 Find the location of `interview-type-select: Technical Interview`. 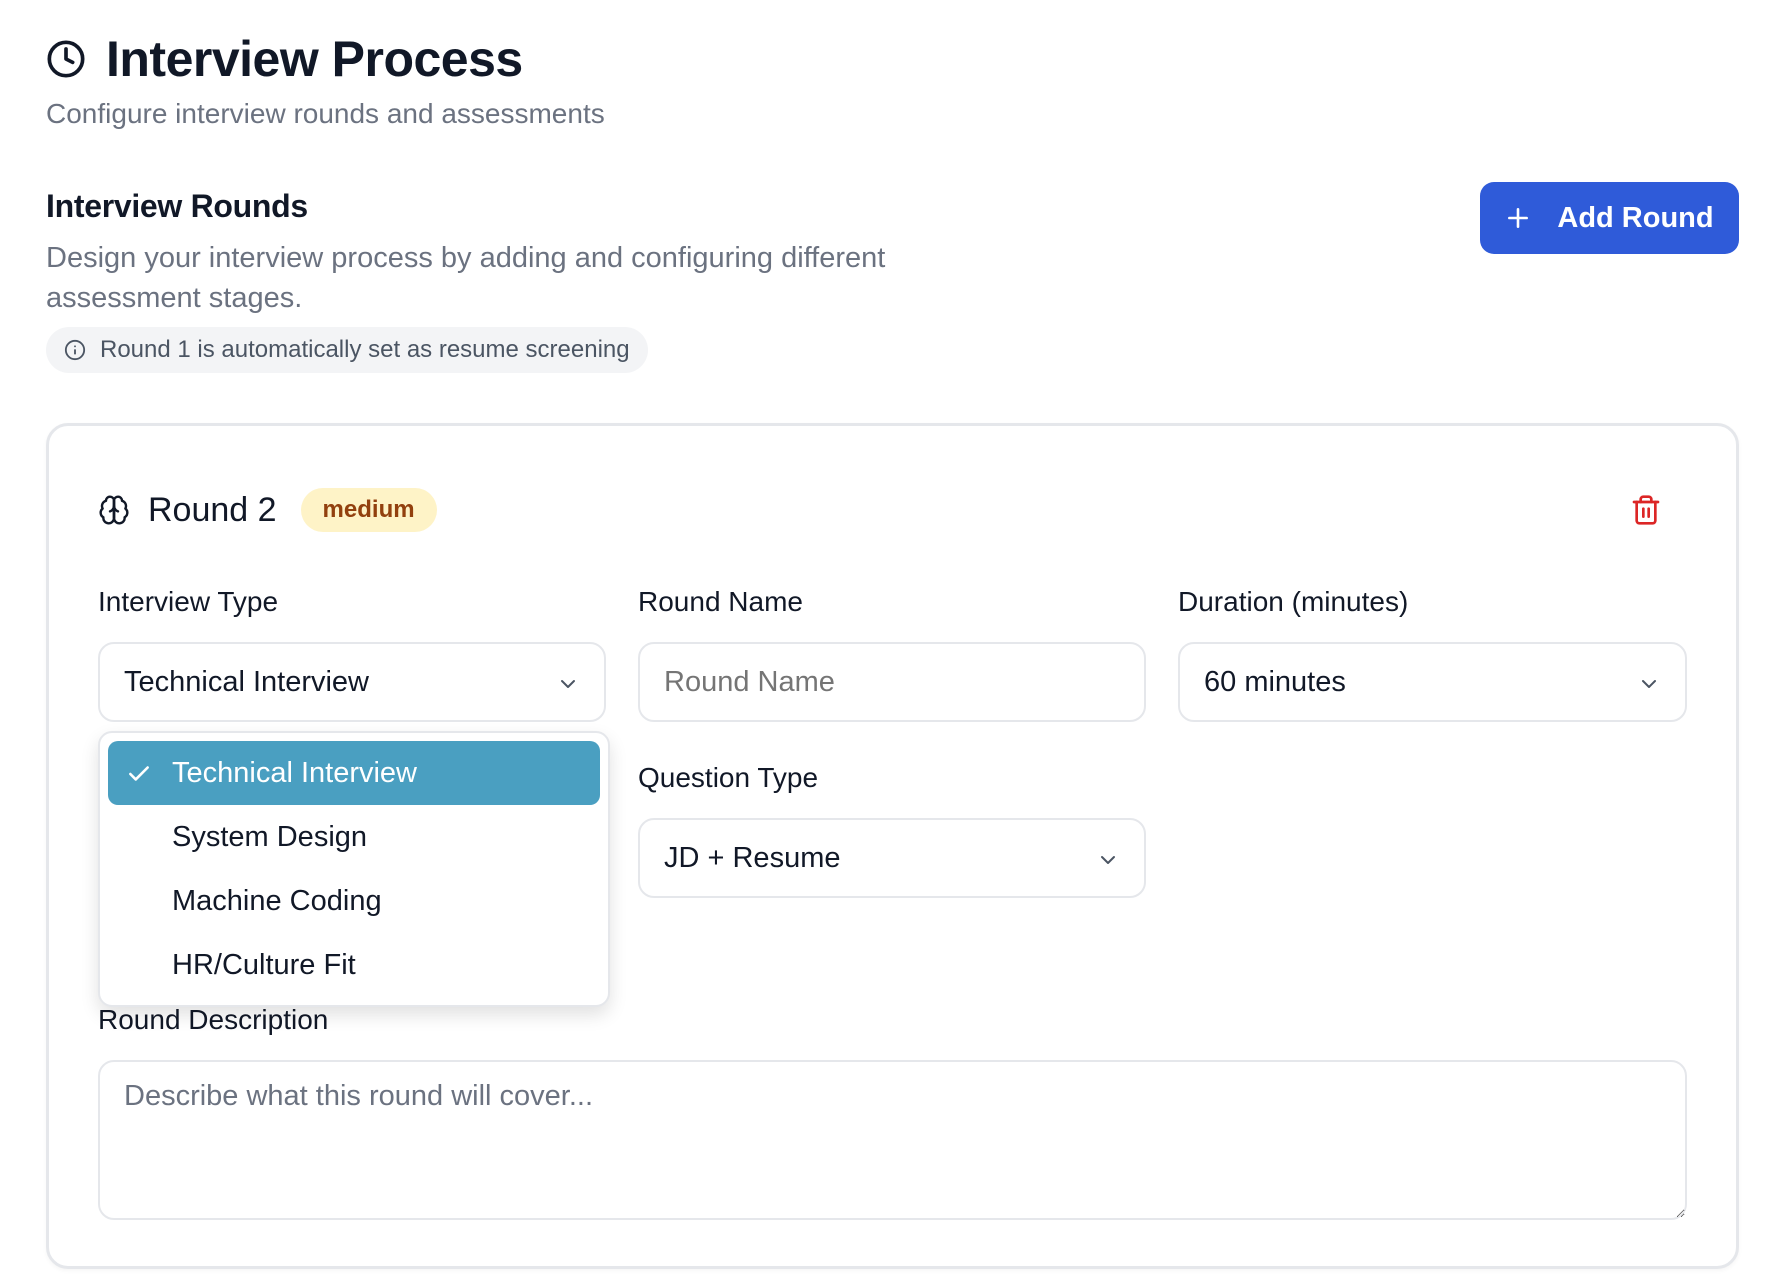

interview-type-select: Technical Interview is located at coordinates (352, 682).